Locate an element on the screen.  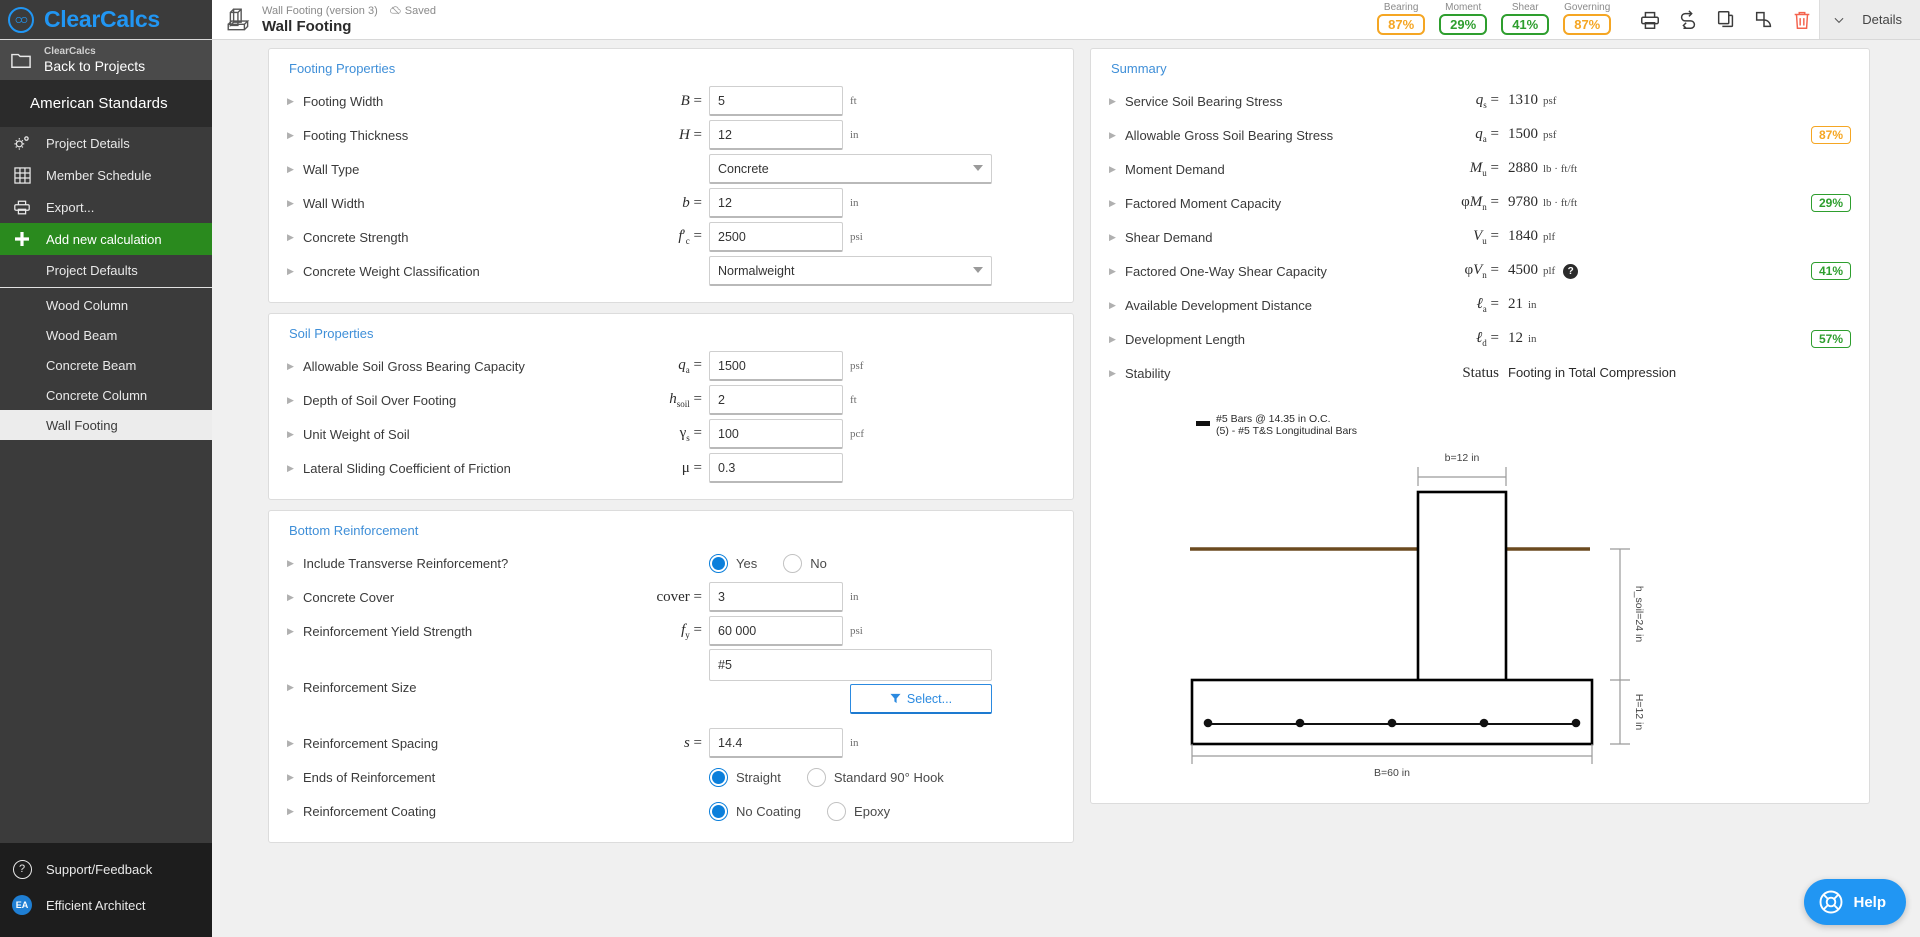
sidebar-item-member-schedule: Member Schedule is located at coordinates (106, 175).